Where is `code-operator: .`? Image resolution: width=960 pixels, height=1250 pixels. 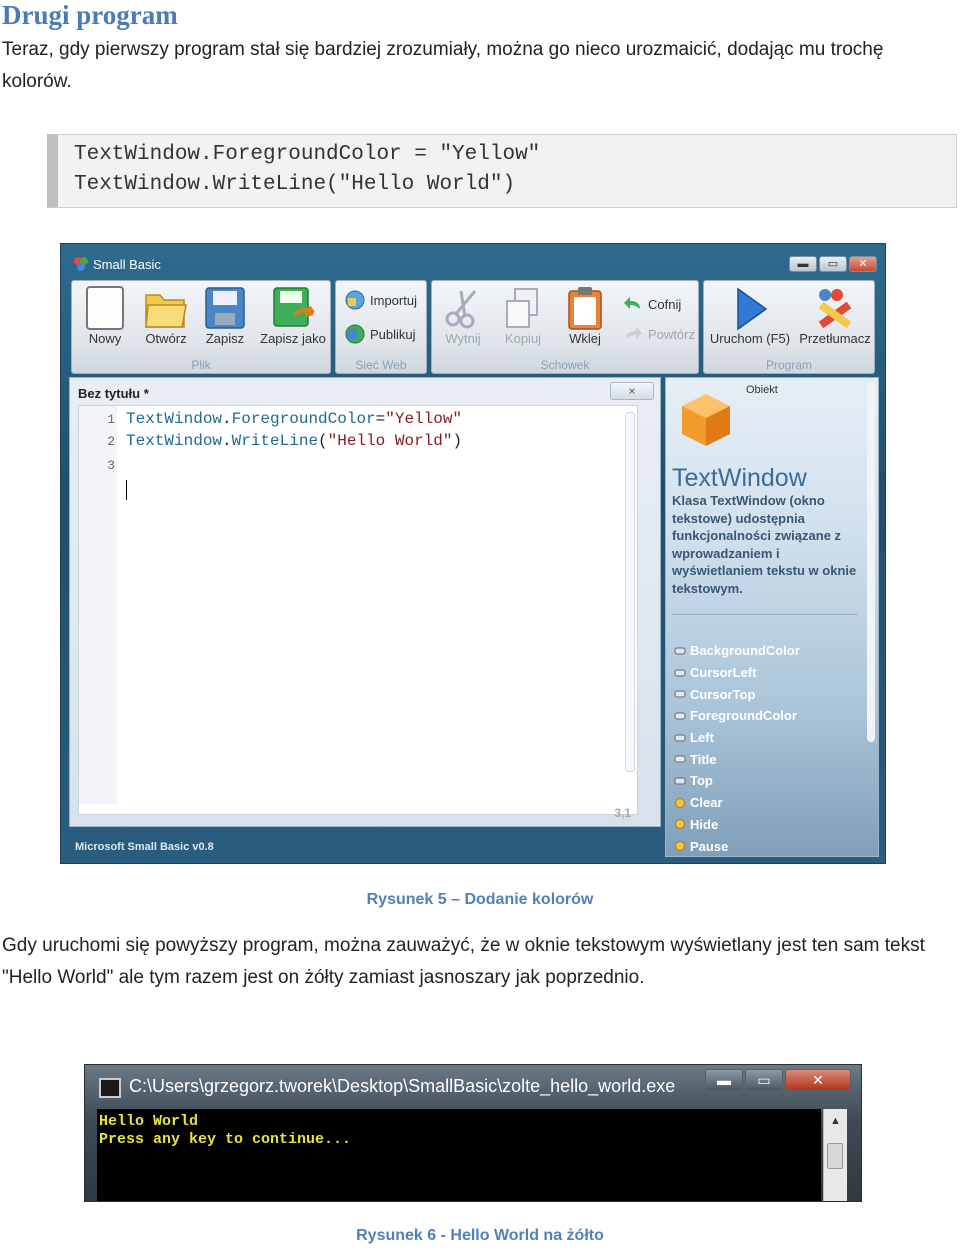
code-operator: . is located at coordinates (227, 441).